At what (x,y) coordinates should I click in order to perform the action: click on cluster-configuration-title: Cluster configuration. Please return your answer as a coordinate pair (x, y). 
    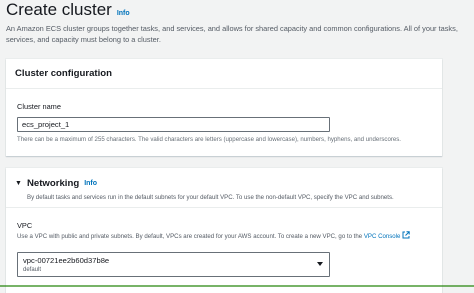
    Looking at the image, I should click on (64, 73).